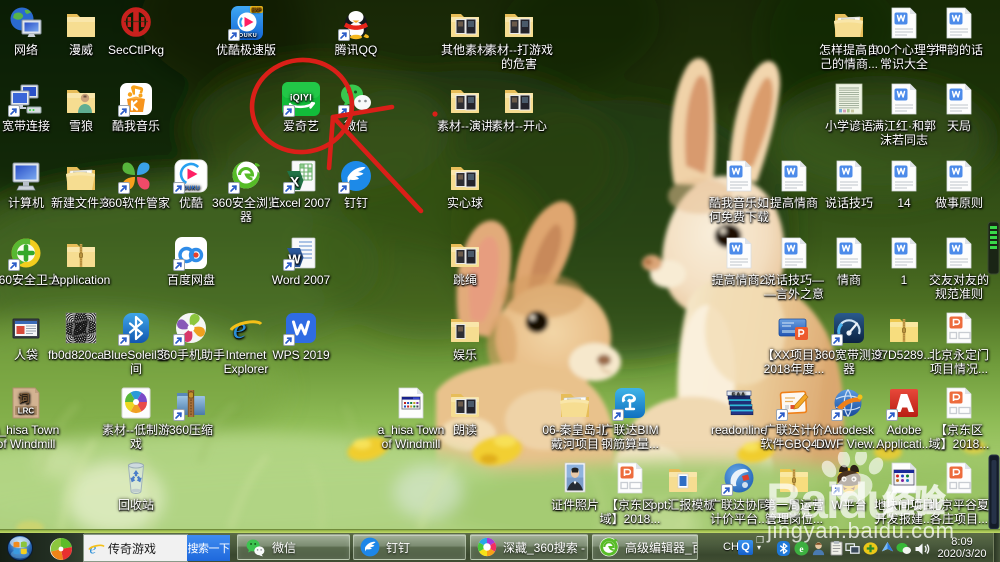  Describe the element at coordinates (26, 411) in the screenshot. I see `svg-text: LRC` at that location.